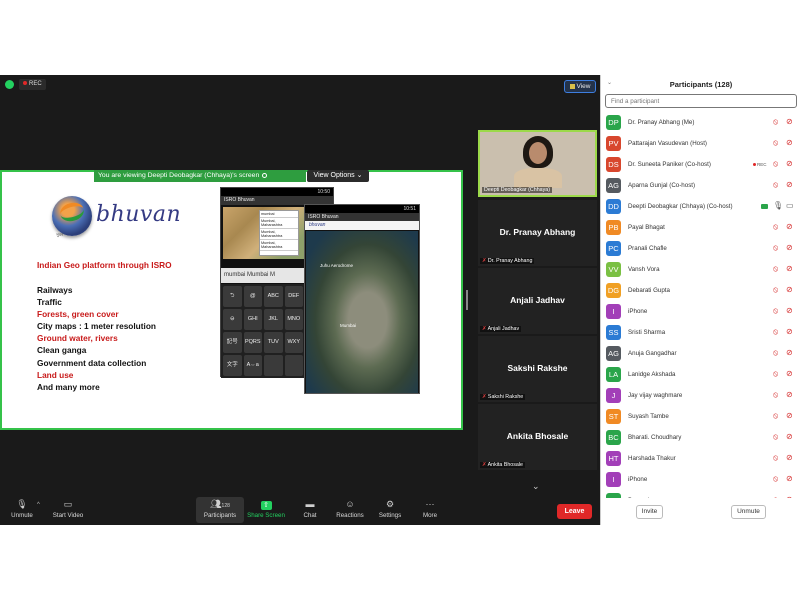 This screenshot has height=600, width=800. Describe the element at coordinates (537, 233) in the screenshot. I see `video-tile: Dr. Pranay Abhang ✗ Dr. Pranay Abhang` at that location.